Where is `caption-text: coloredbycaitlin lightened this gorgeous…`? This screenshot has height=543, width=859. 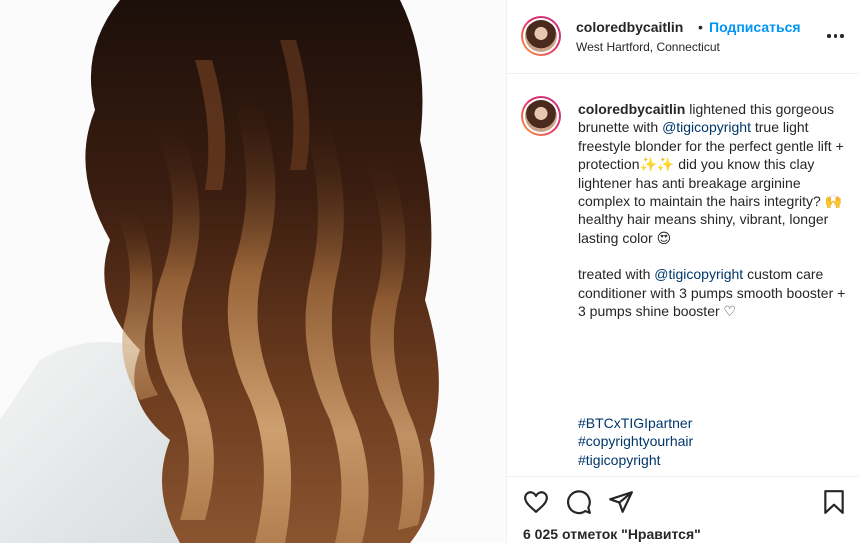
caption-text: coloredbycaitlin lightened this gorgeous… is located at coordinates (714, 210).